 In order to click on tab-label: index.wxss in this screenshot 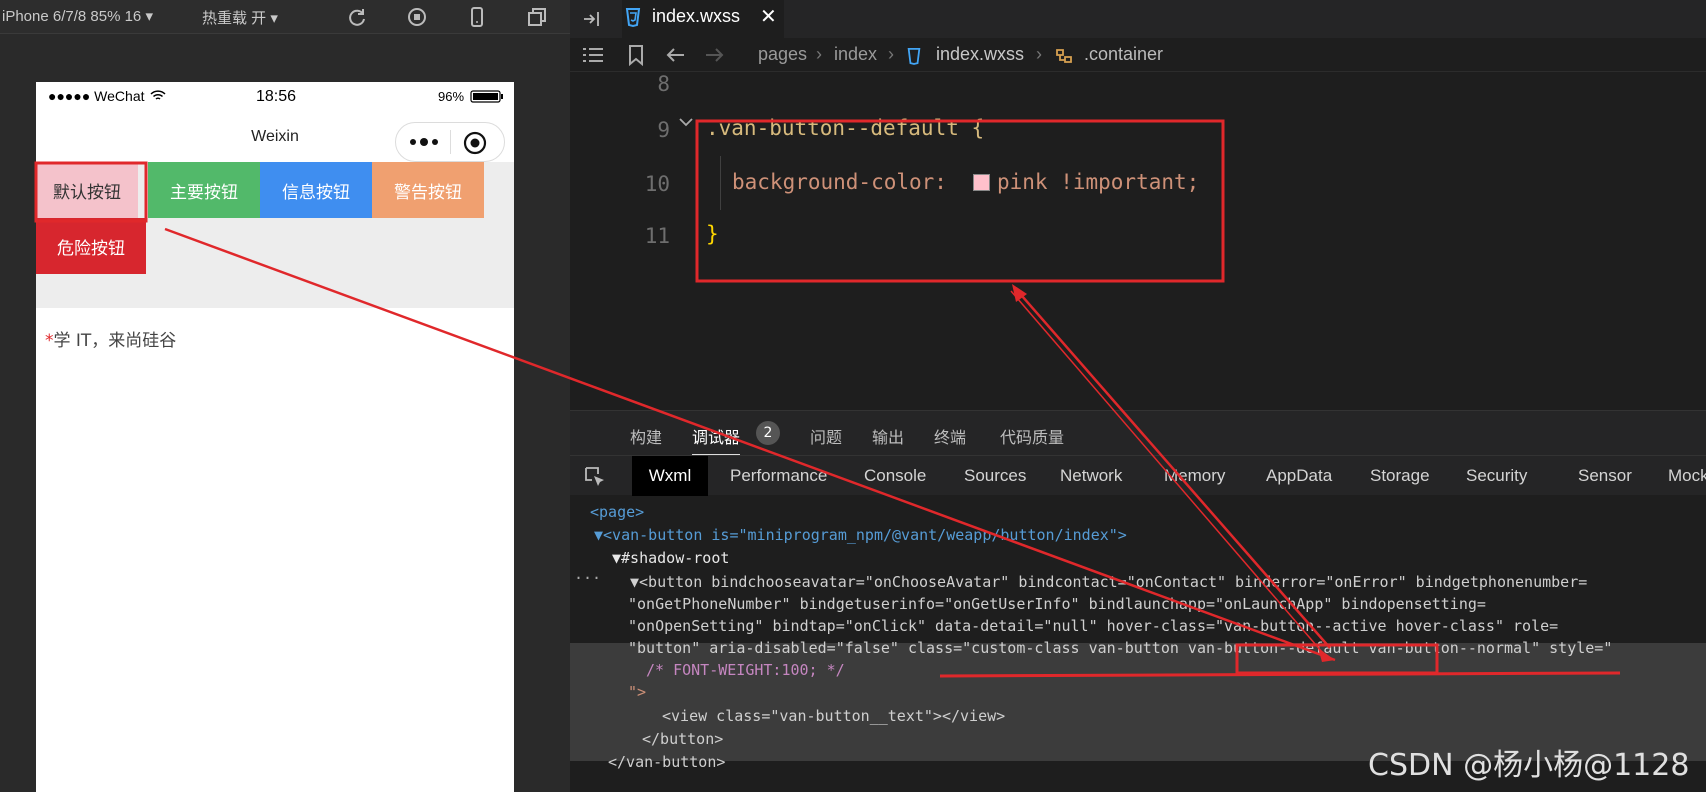, I will do `click(696, 16)`.